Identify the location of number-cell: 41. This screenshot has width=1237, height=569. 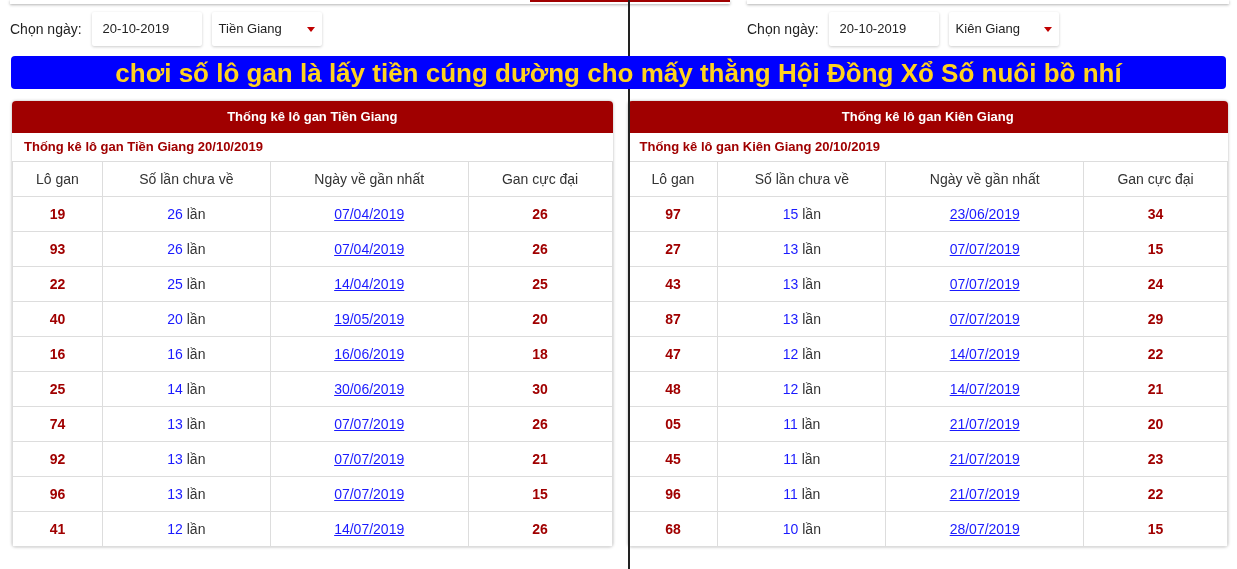
(57, 529).